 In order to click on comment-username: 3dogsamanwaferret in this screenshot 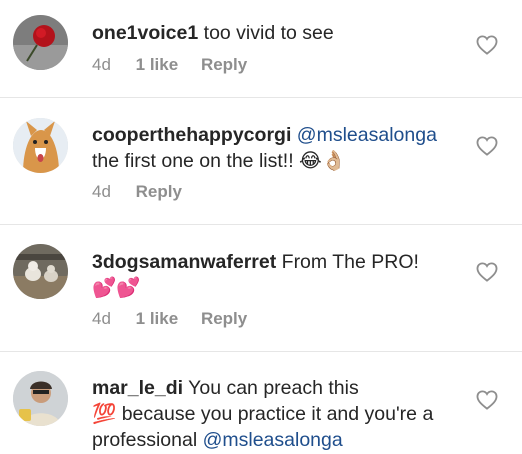, I will do `click(184, 262)`.